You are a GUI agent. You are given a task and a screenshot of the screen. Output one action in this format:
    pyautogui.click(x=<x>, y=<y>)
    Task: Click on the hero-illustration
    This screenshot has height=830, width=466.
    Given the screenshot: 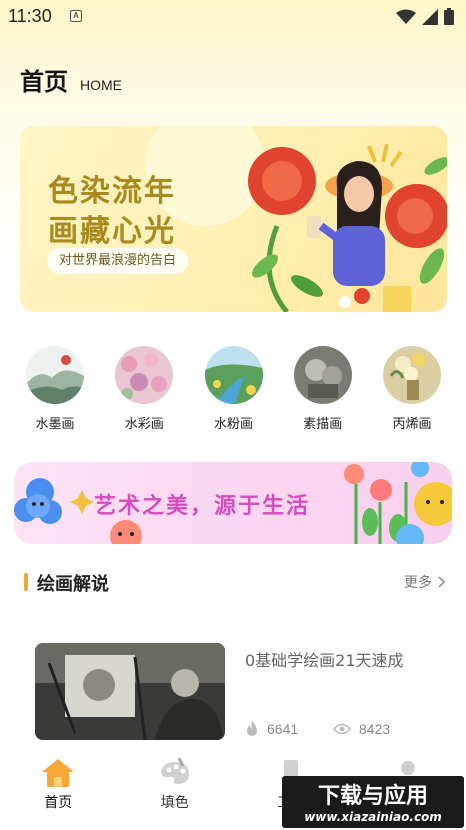 What is the action you would take?
    pyautogui.click(x=347, y=227)
    